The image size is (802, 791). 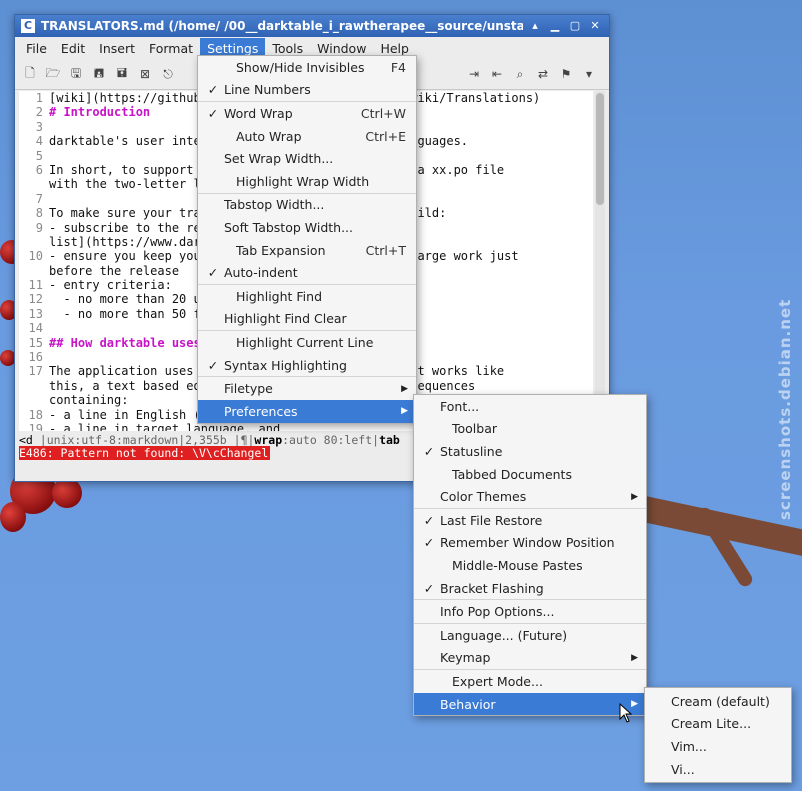 I want to click on settings-item-preferences: Preferences ▶, so click(x=307, y=411).